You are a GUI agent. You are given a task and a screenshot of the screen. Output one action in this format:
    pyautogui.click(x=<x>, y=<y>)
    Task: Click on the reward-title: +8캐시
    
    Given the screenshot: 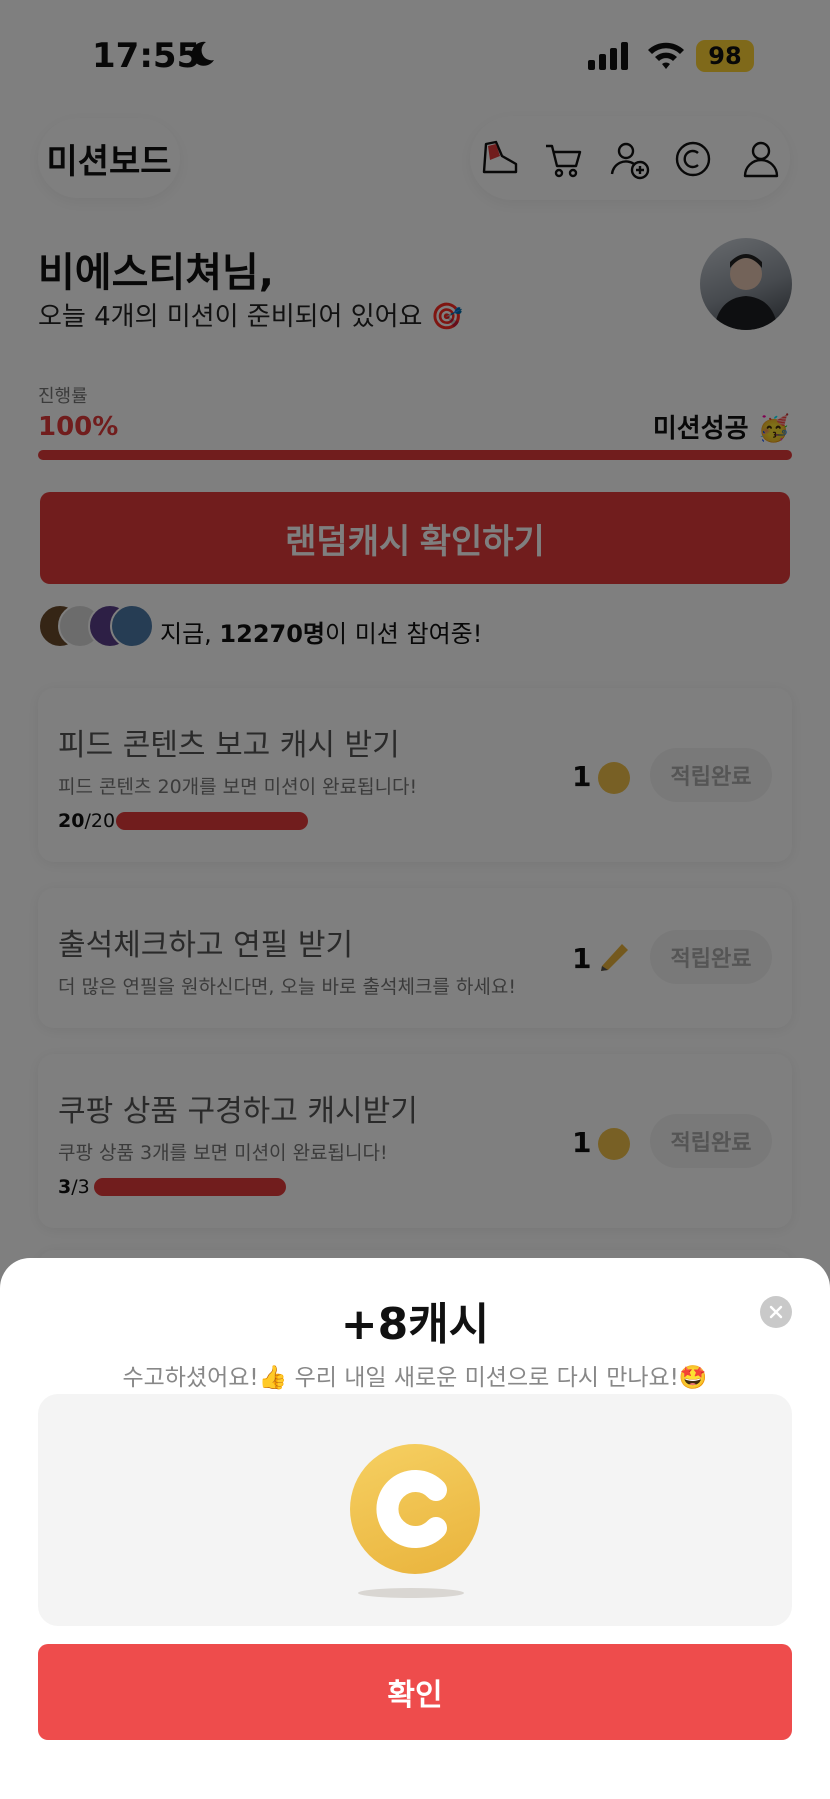 What is the action you would take?
    pyautogui.click(x=415, y=1324)
    